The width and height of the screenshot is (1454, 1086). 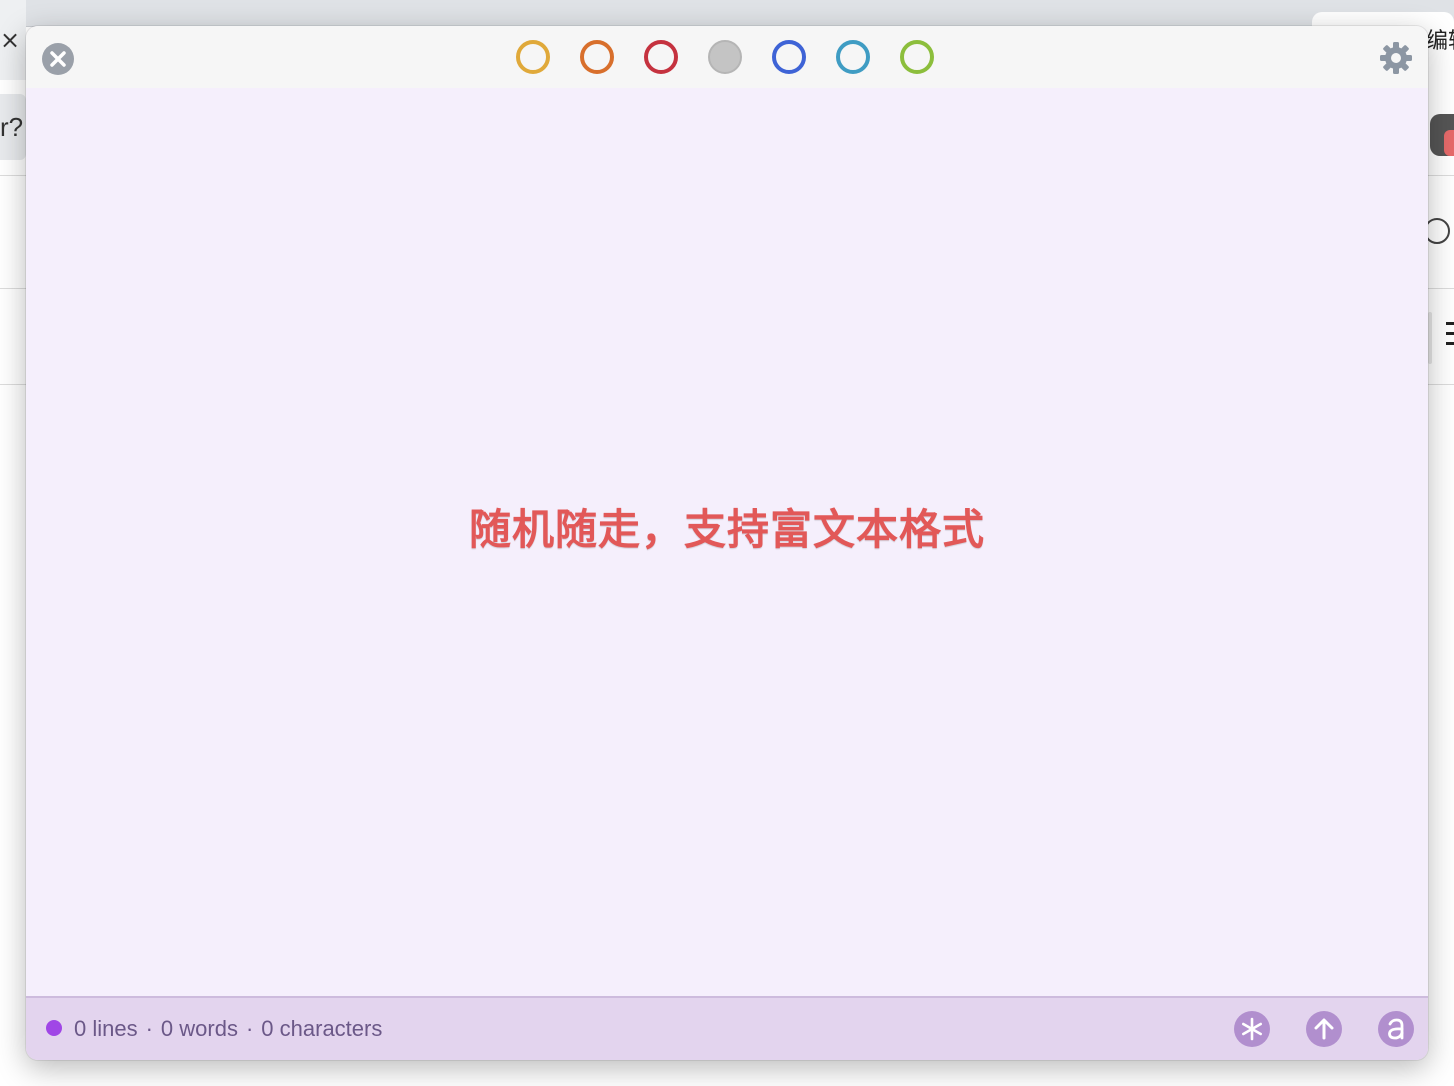 I want to click on words-count: 0 words, so click(x=199, y=1028).